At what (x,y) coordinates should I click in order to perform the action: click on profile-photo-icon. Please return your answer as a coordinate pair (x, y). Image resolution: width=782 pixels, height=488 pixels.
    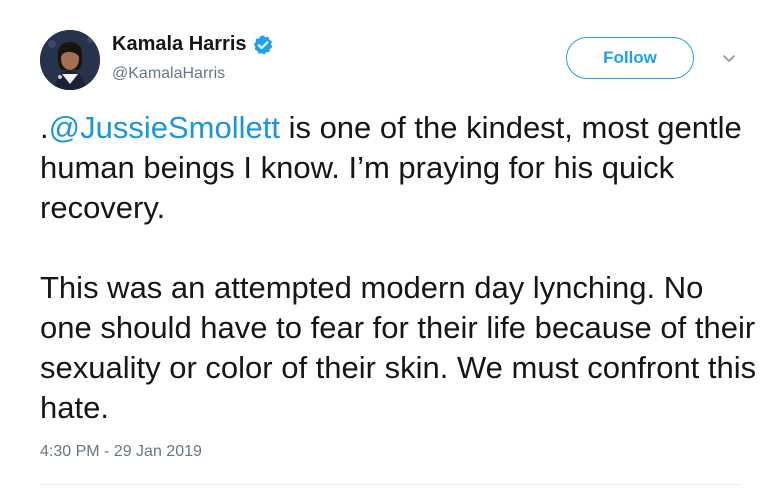
    Looking at the image, I should click on (70, 60).